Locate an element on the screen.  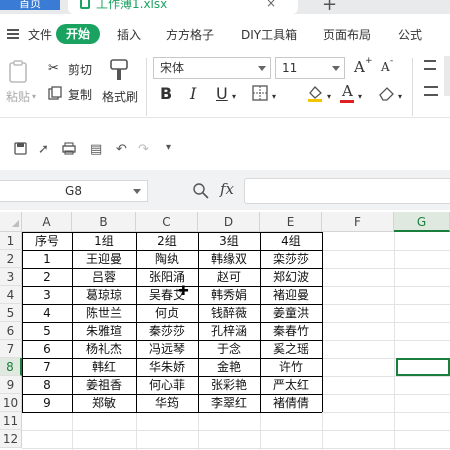
borders-icon is located at coordinates (260, 93).